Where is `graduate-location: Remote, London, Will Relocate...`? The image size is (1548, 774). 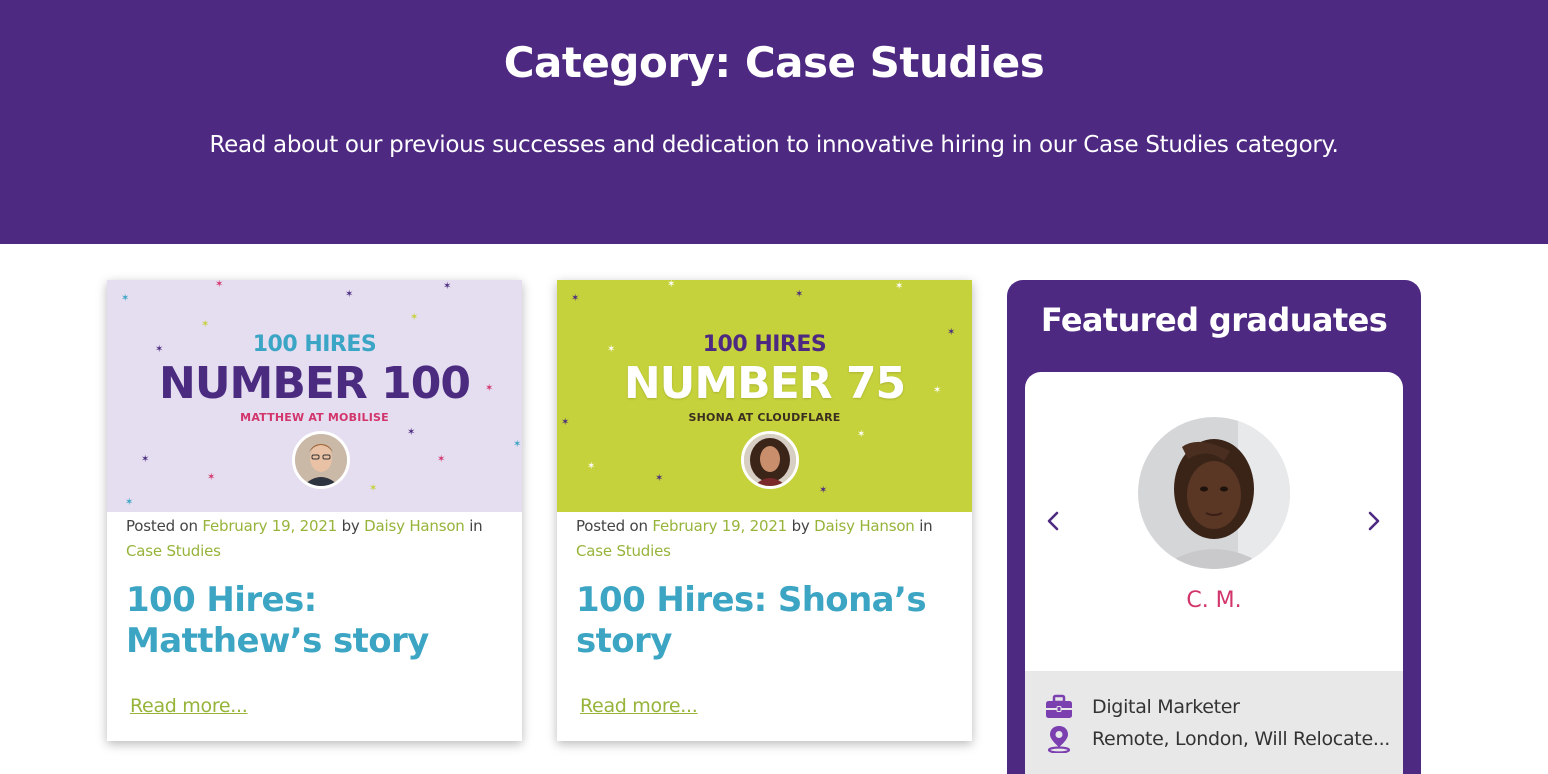 graduate-location: Remote, London, Will Relocate... is located at coordinates (1241, 739).